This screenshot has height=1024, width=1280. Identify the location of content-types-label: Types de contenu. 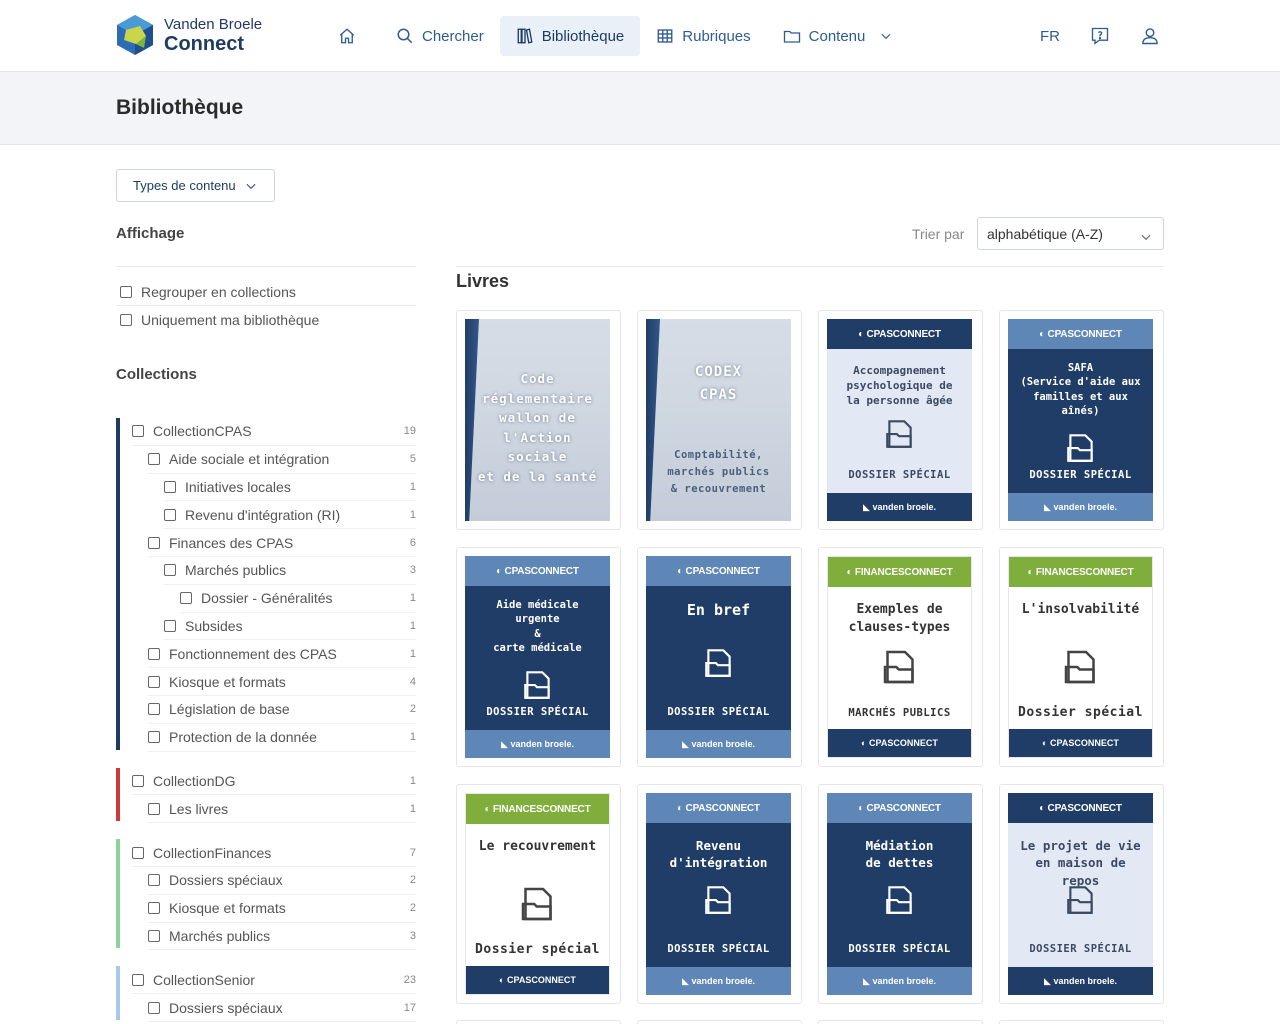
(184, 185).